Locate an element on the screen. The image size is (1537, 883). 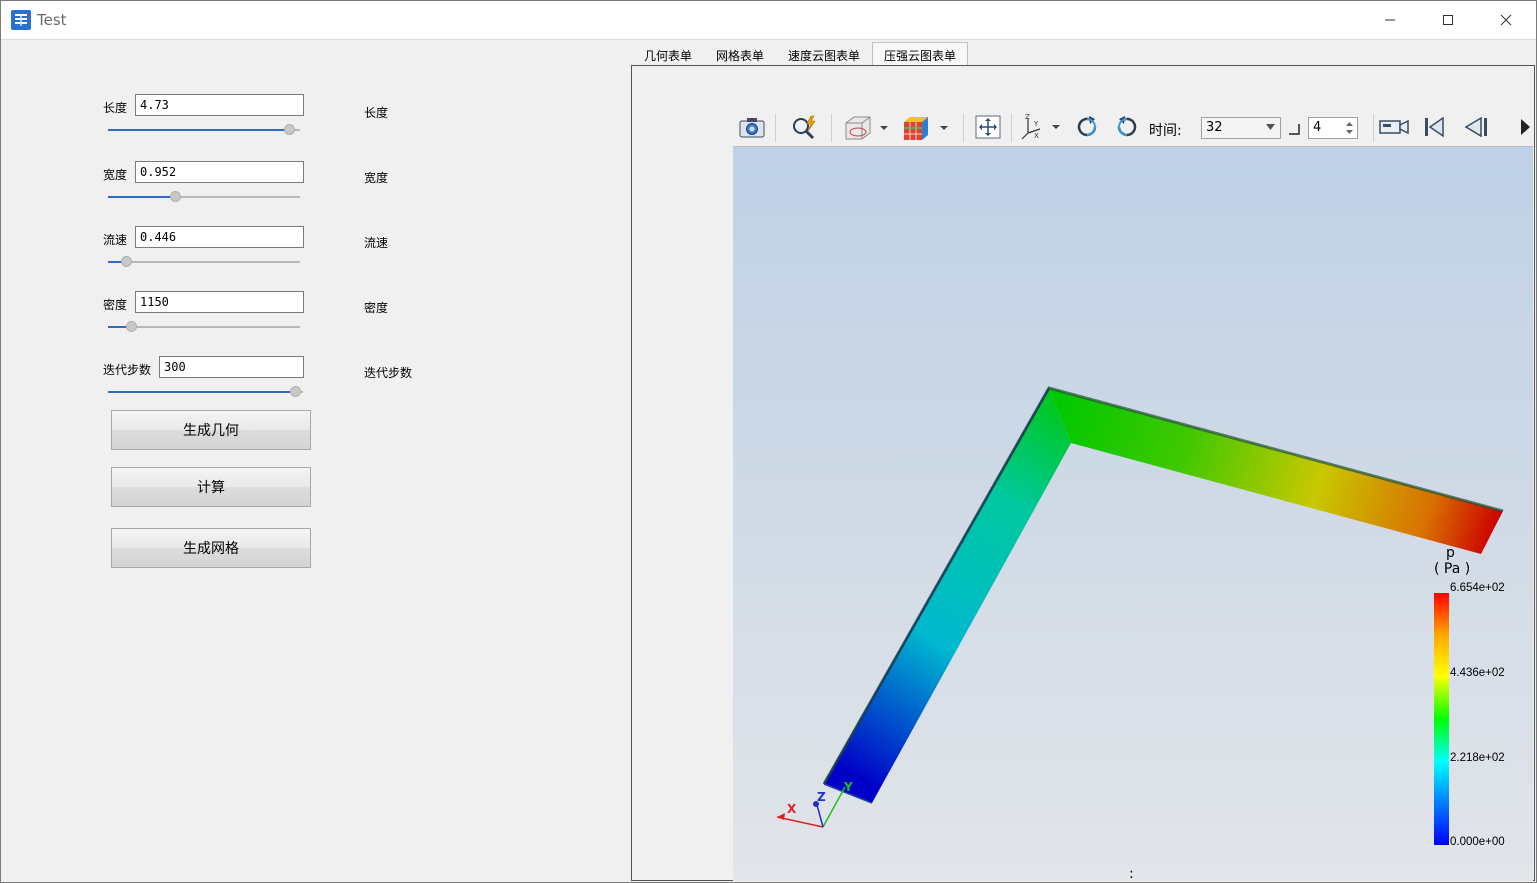
velocity-label: 流速 is located at coordinates (115, 240).